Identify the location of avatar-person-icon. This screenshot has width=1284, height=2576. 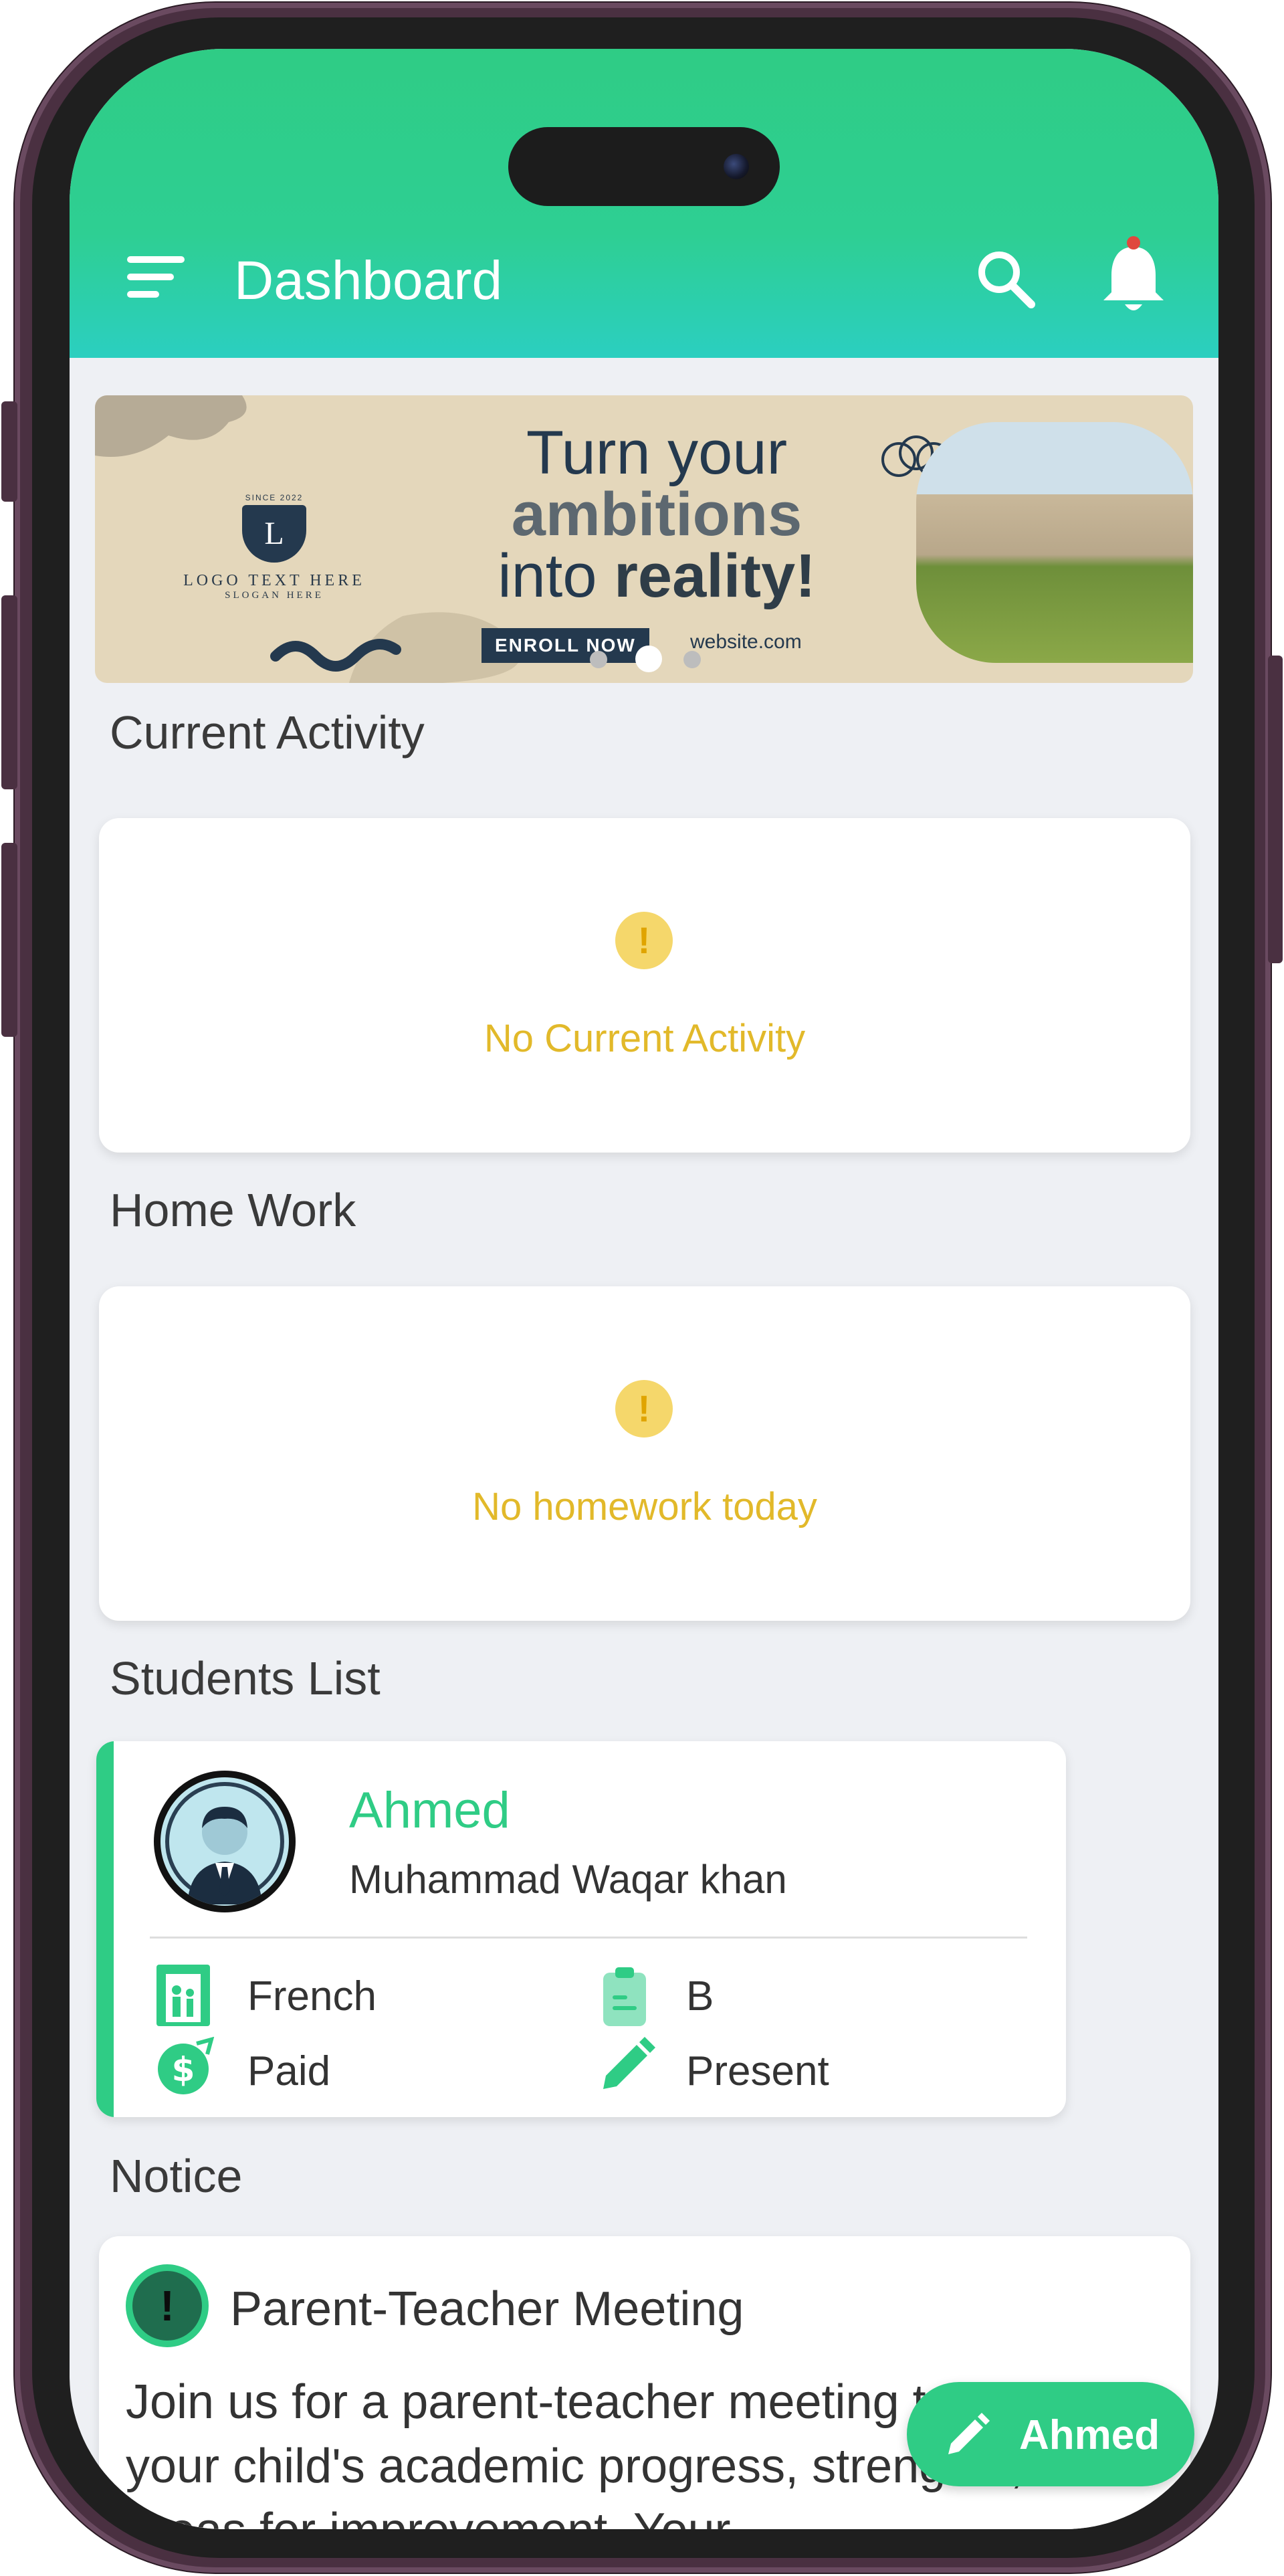
(224, 1841).